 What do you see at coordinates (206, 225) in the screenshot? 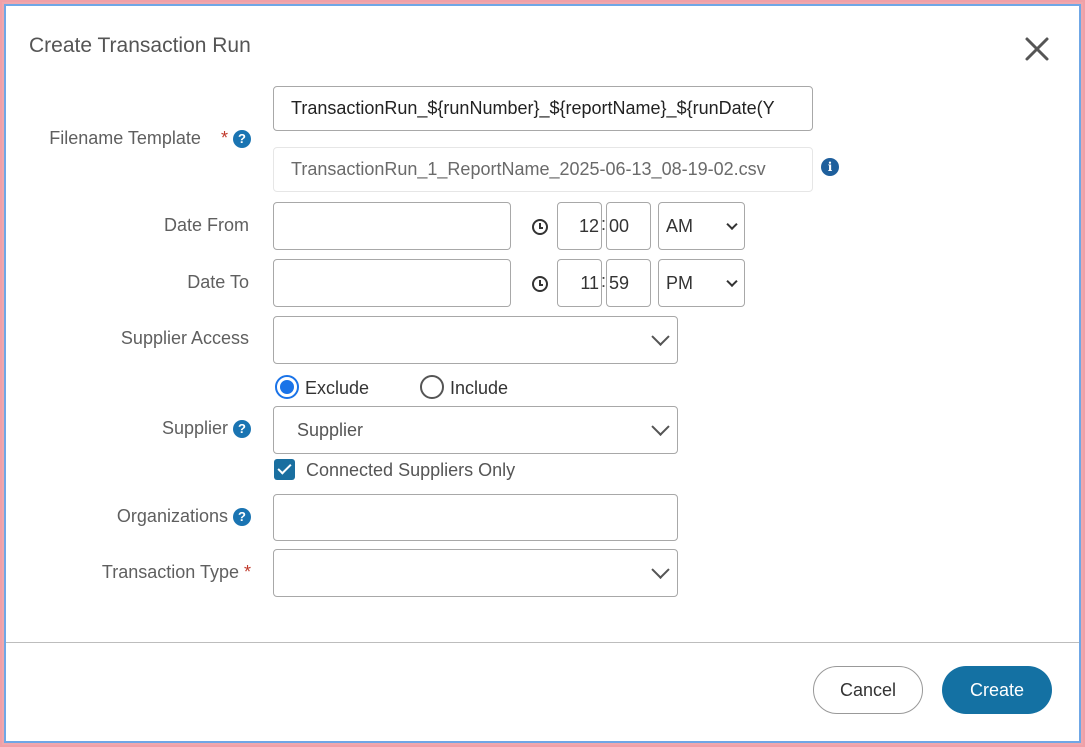
I see `date-from-label: Date From` at bounding box center [206, 225].